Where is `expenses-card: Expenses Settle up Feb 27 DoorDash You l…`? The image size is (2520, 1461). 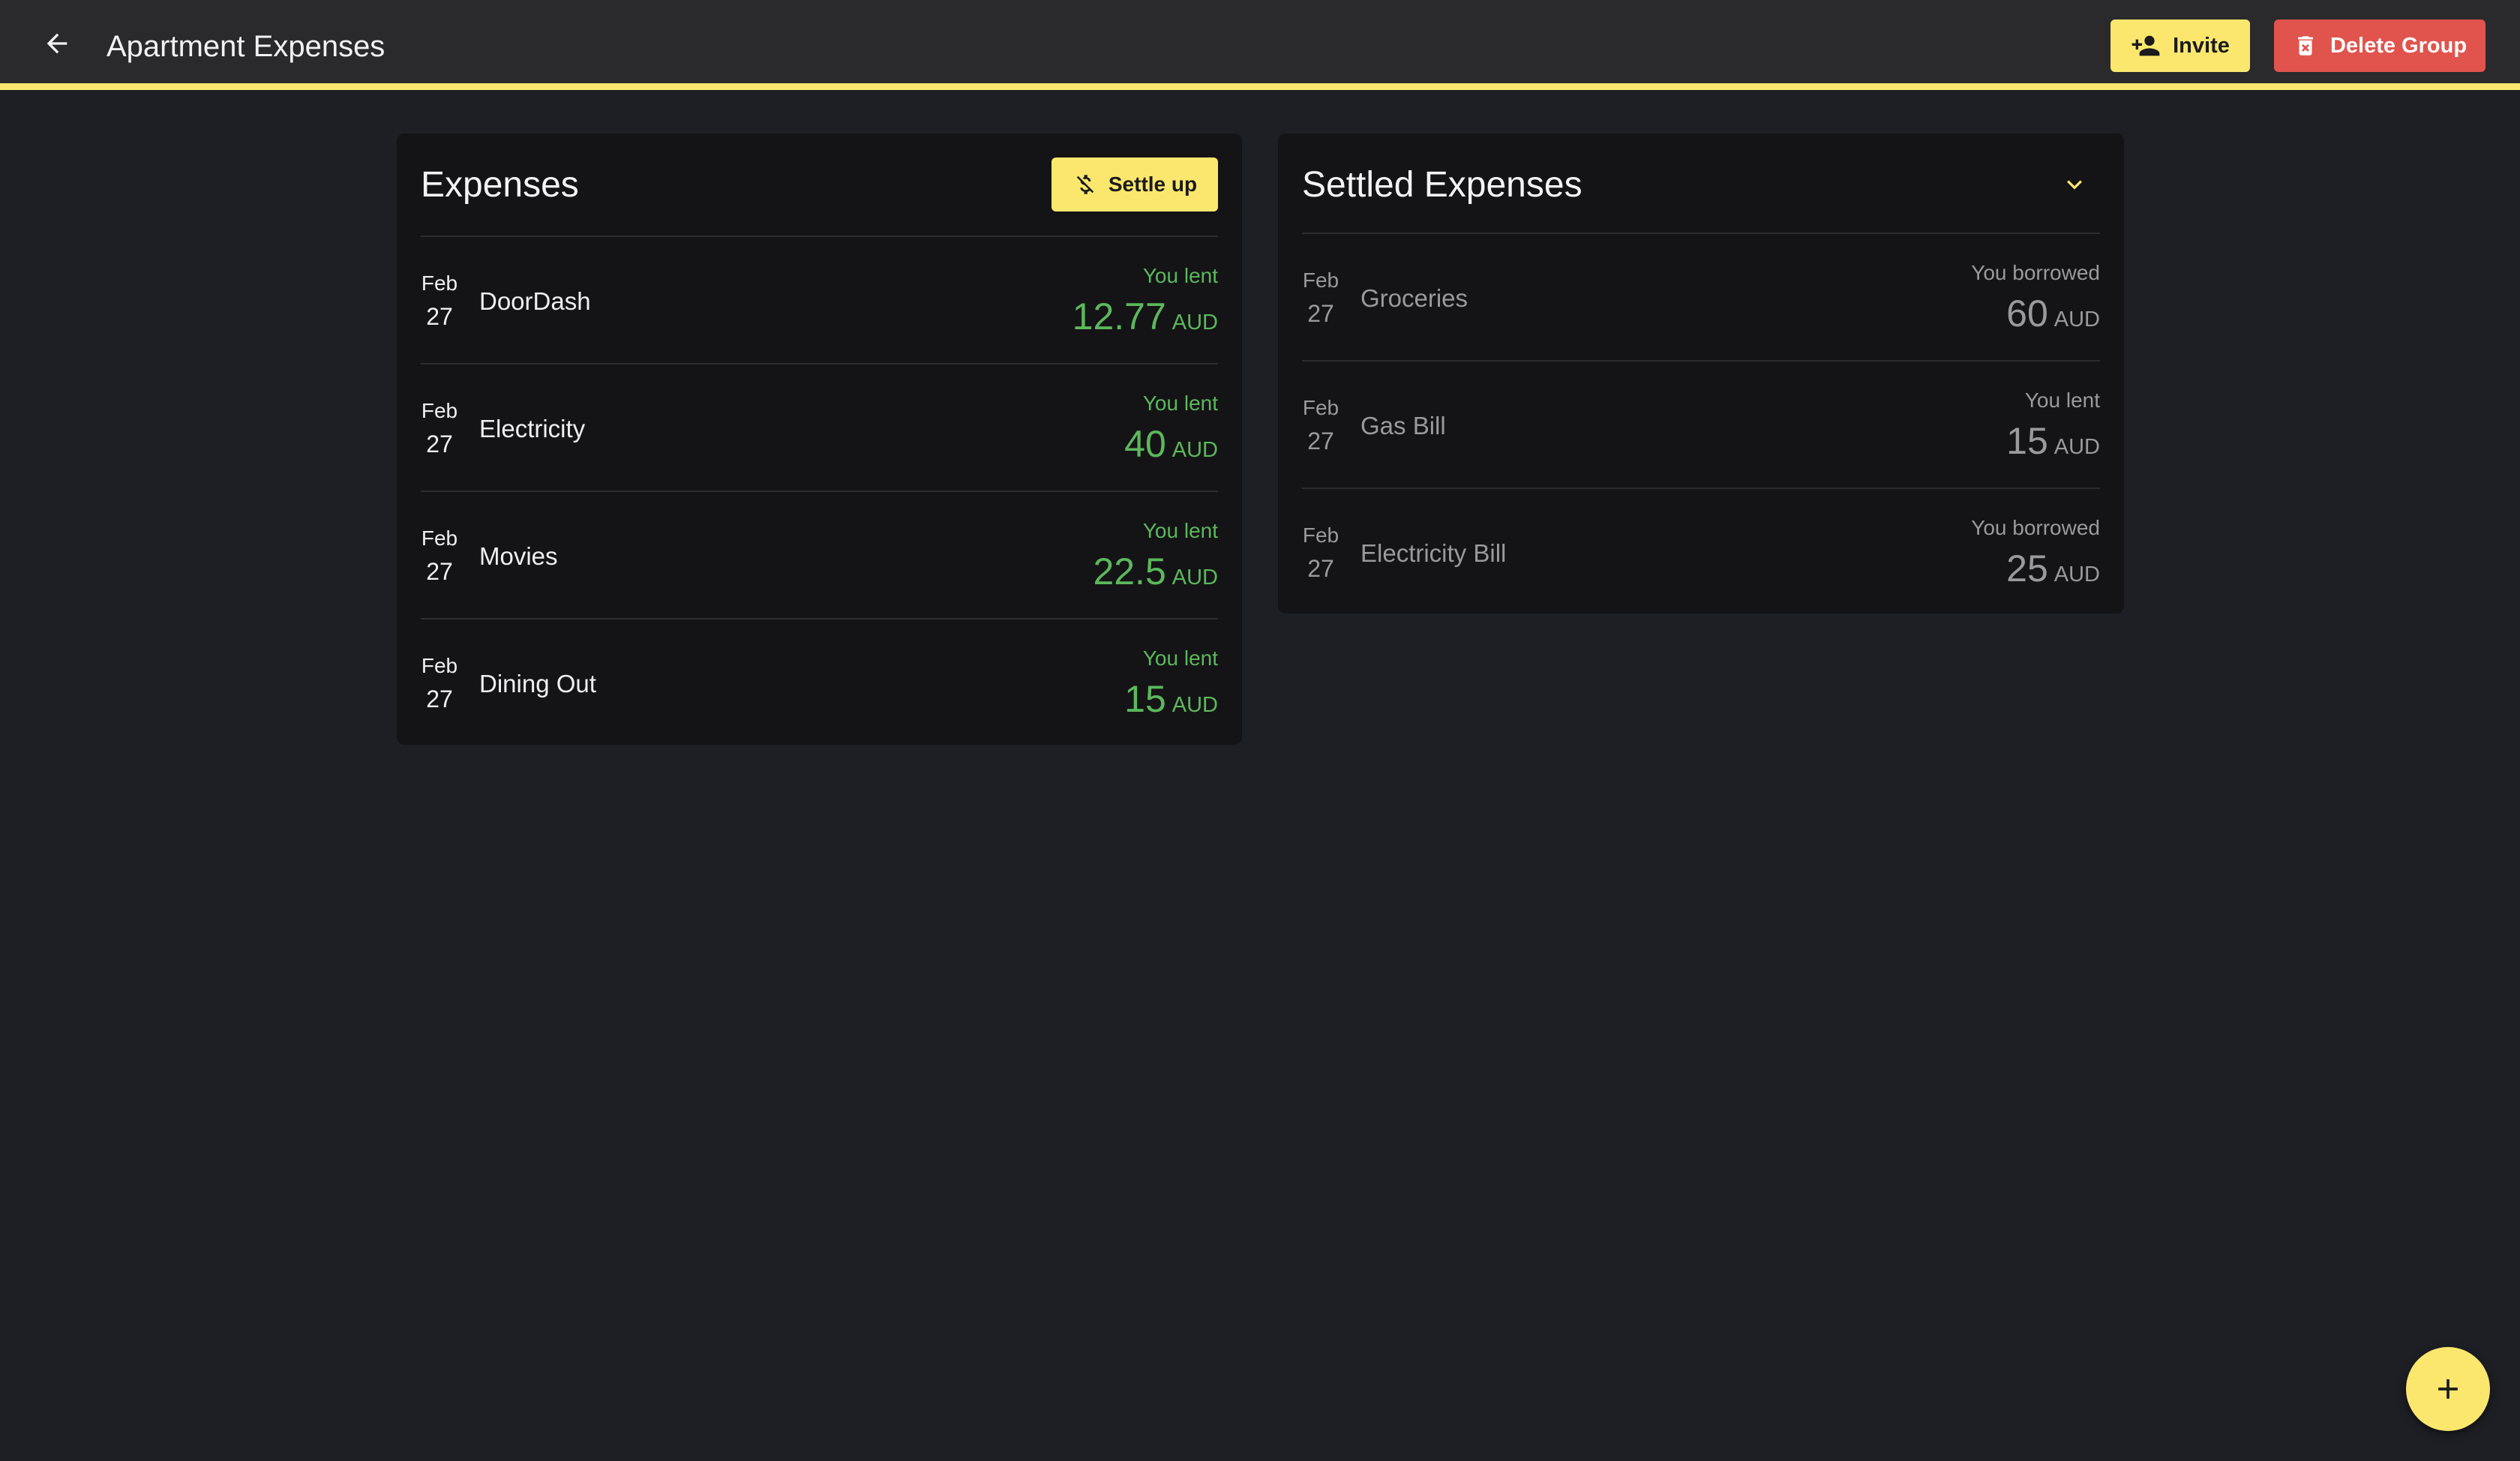 expenses-card: Expenses Settle up Feb 27 DoorDash You l… is located at coordinates (819, 439).